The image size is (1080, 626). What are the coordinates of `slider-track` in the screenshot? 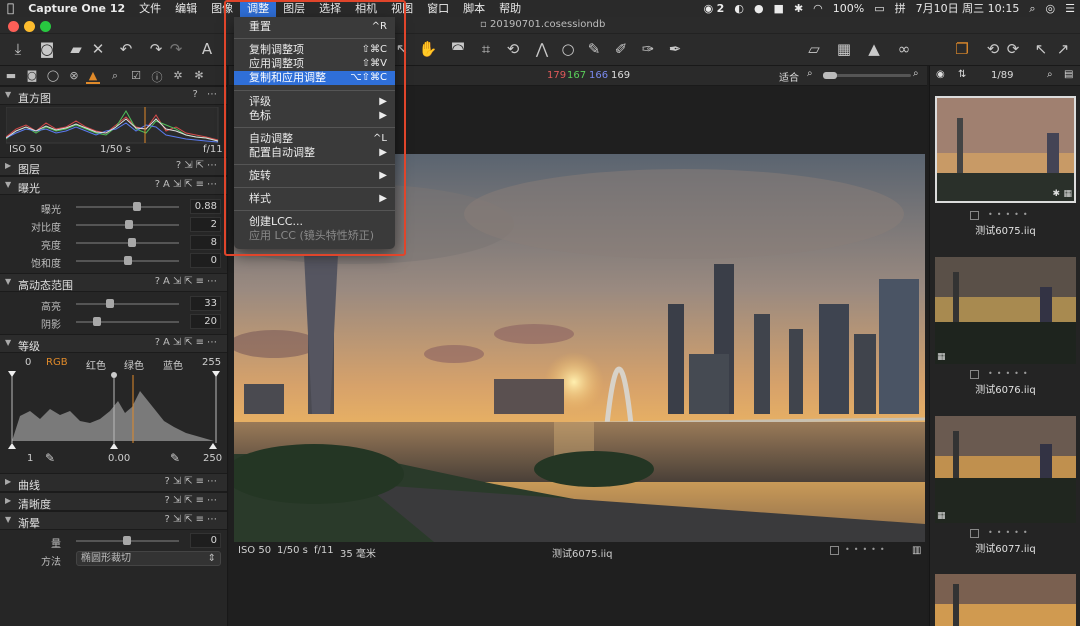 It's located at (127, 322).